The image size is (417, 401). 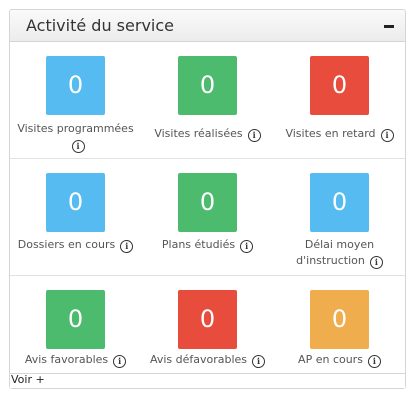 I want to click on stat-label: Visites en retard i, so click(x=339, y=134).